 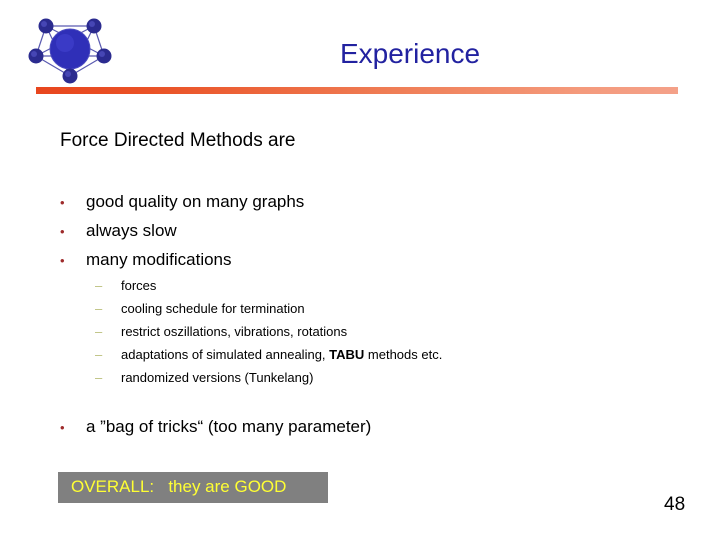 I want to click on list-item: • many modifications, so click(x=146, y=260).